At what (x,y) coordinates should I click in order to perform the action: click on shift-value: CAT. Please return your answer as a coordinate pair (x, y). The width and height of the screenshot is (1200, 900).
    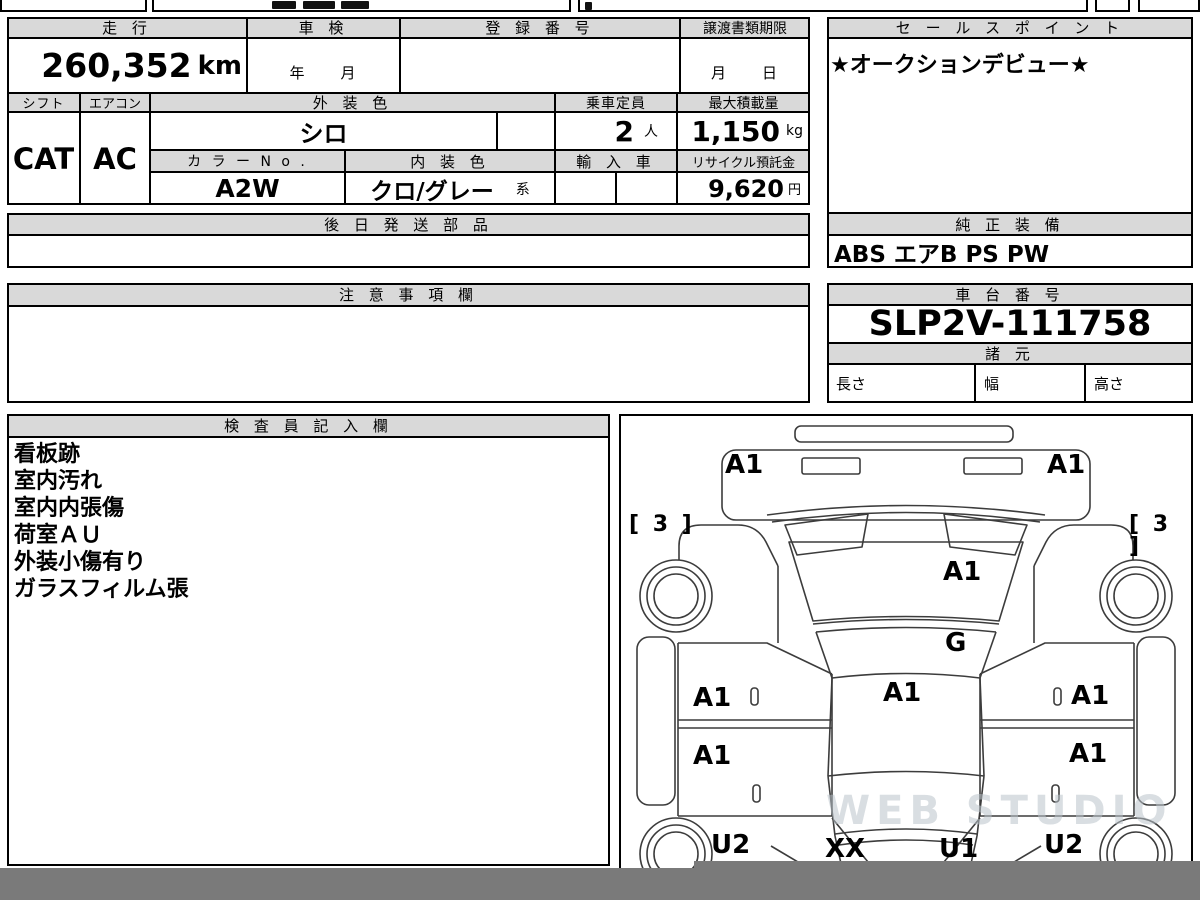
    Looking at the image, I should click on (43, 158).